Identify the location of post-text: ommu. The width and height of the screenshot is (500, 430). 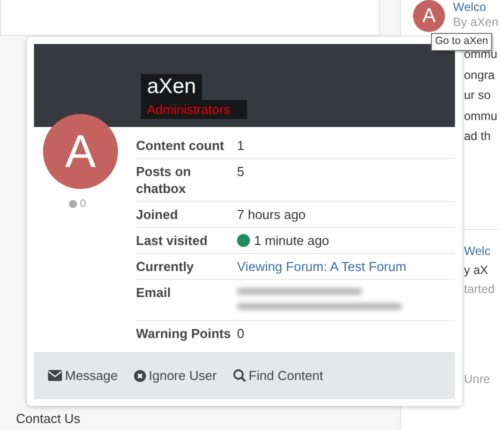
(480, 116).